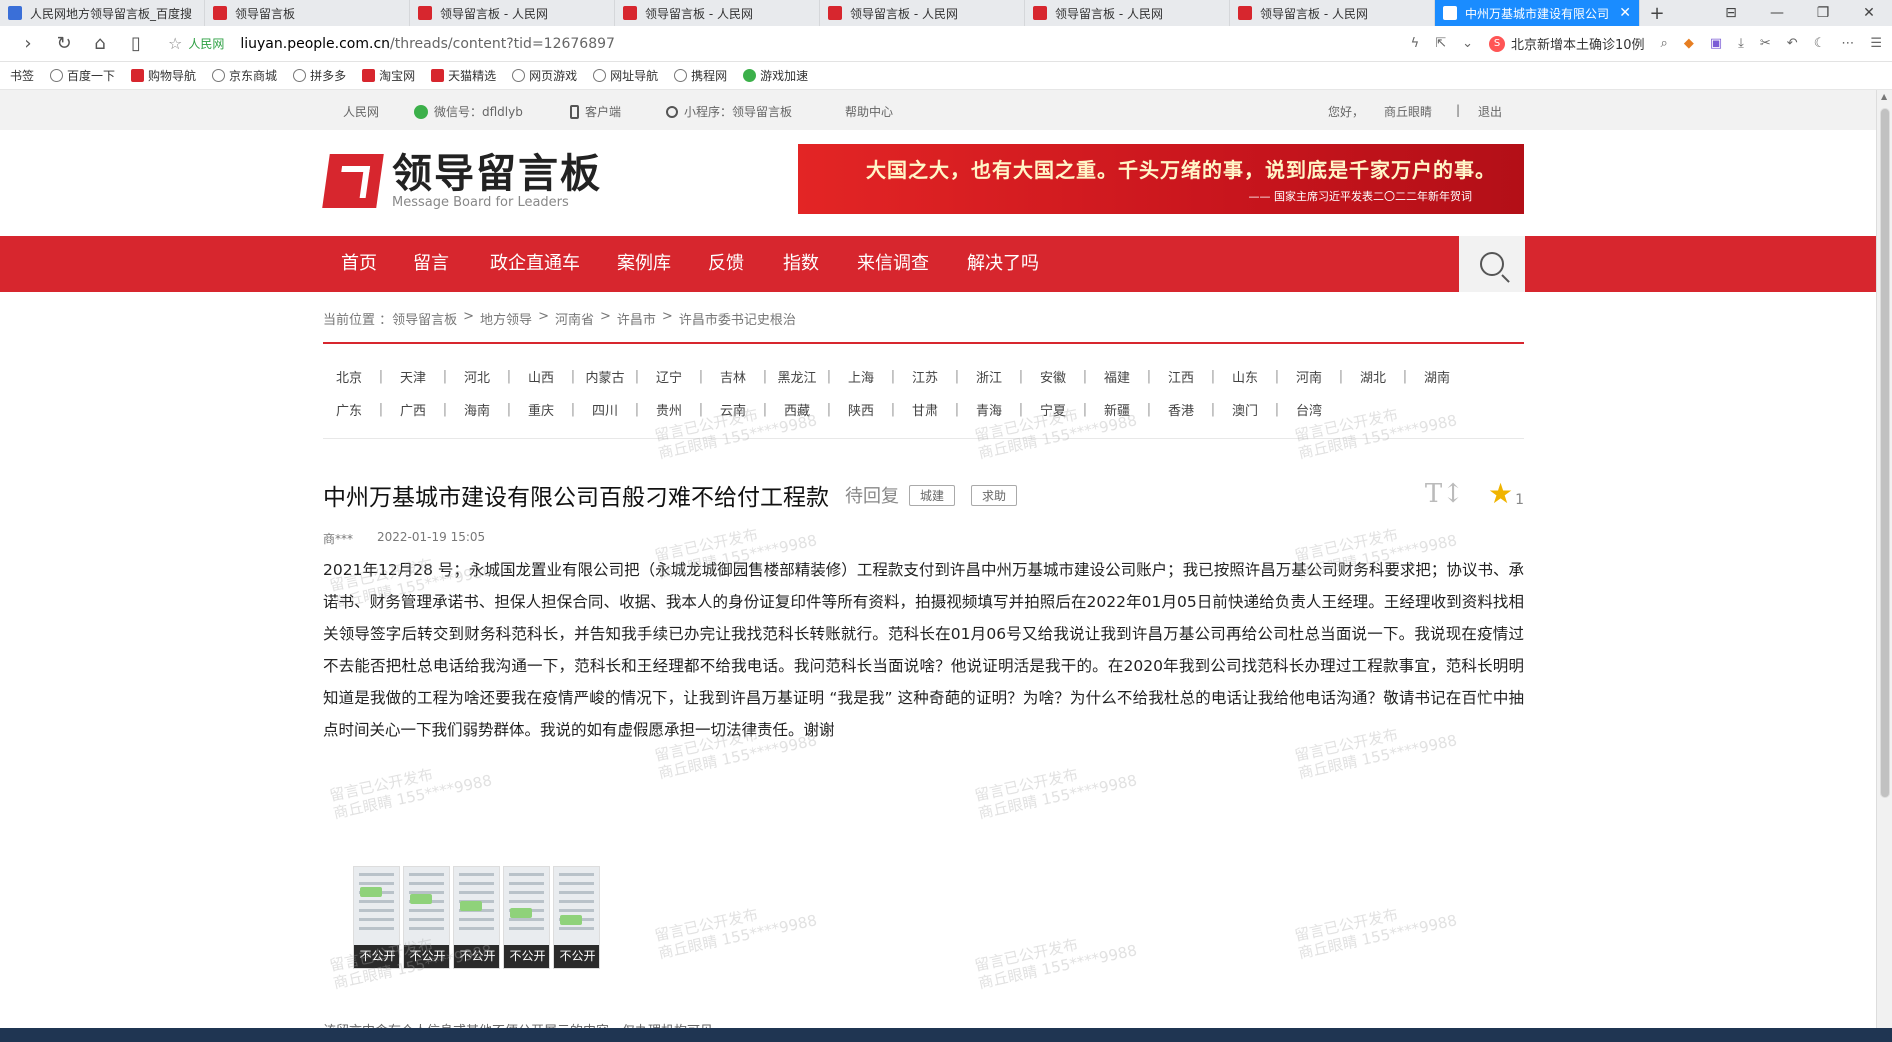  Describe the element at coordinates (355, 376) in the screenshot. I see `region-item: 北京 |` at that location.